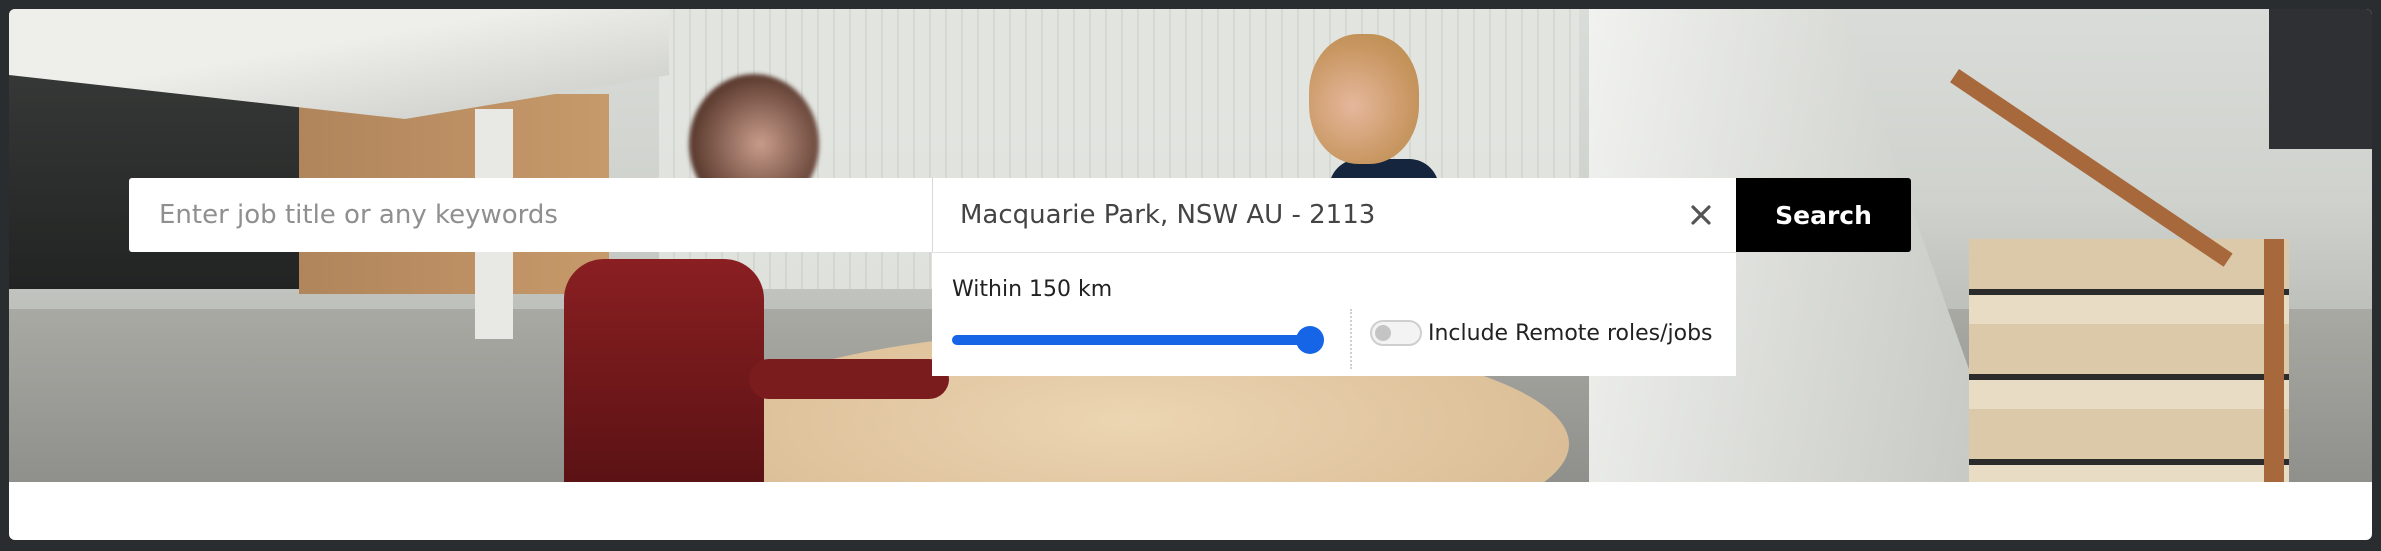 The image size is (2381, 551). I want to click on clear-location-button, so click(1701, 215).